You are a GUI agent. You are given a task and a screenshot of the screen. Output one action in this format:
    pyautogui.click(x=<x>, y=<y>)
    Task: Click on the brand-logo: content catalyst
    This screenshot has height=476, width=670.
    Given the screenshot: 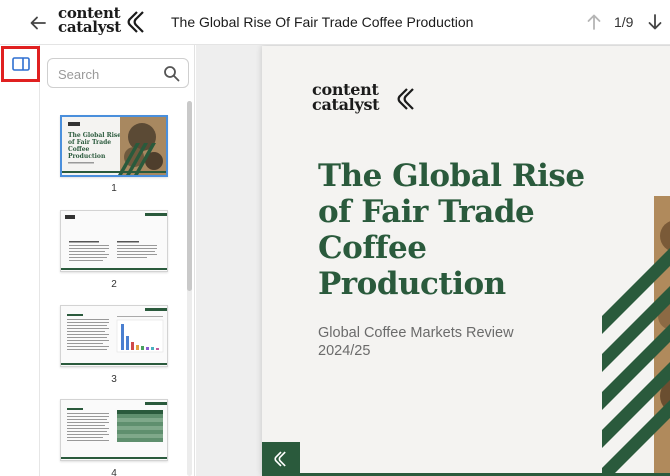 What is the action you would take?
    pyautogui.click(x=105, y=23)
    